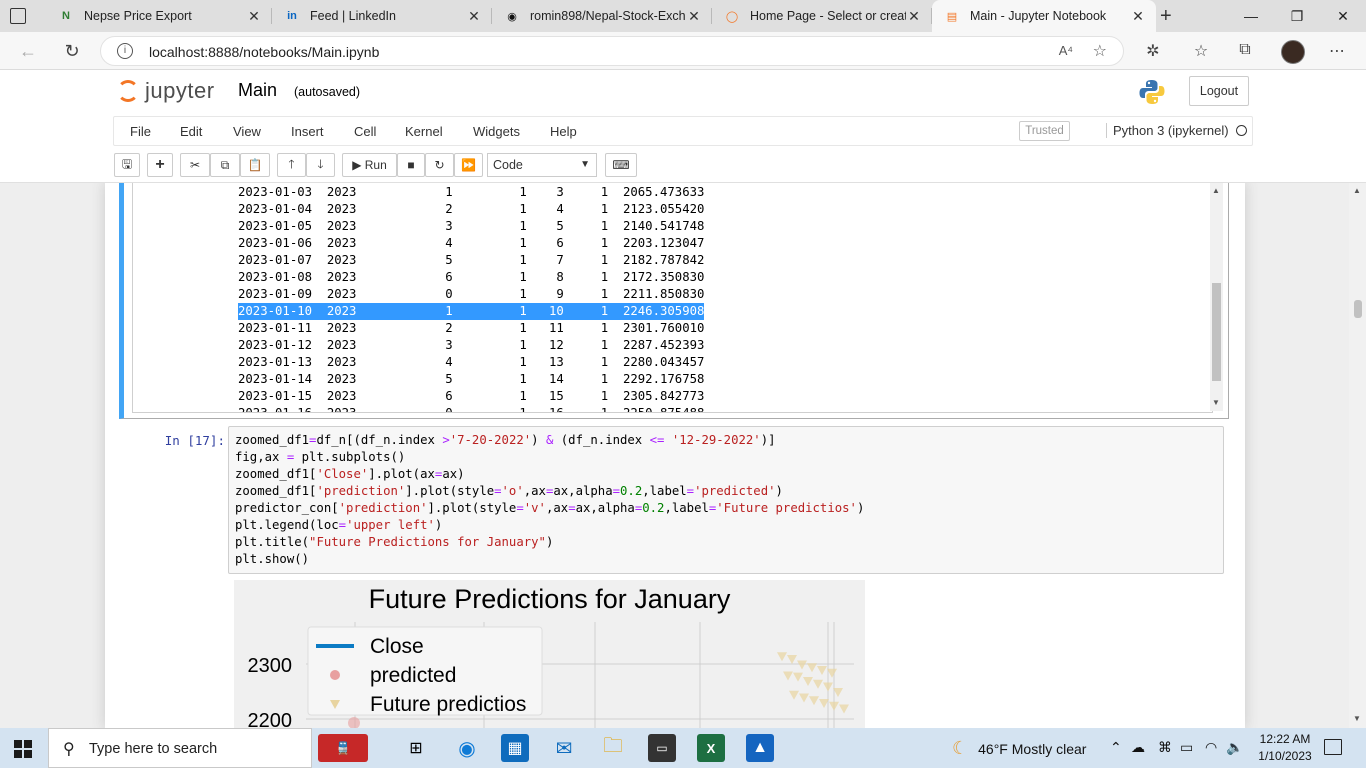 The height and width of the screenshot is (768, 1366). Describe the element at coordinates (439, 165) in the screenshot. I see `restart-icon: ↻` at that location.